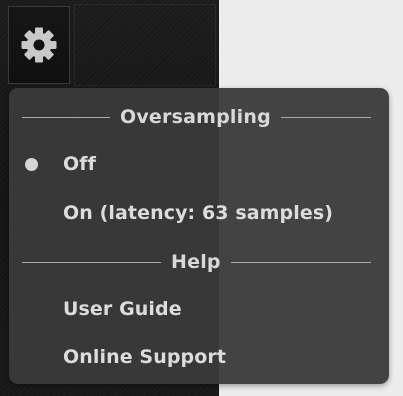 The height and width of the screenshot is (396, 403). Describe the element at coordinates (199, 164) in the screenshot. I see `menu-item-oversampling-off: Off` at that location.